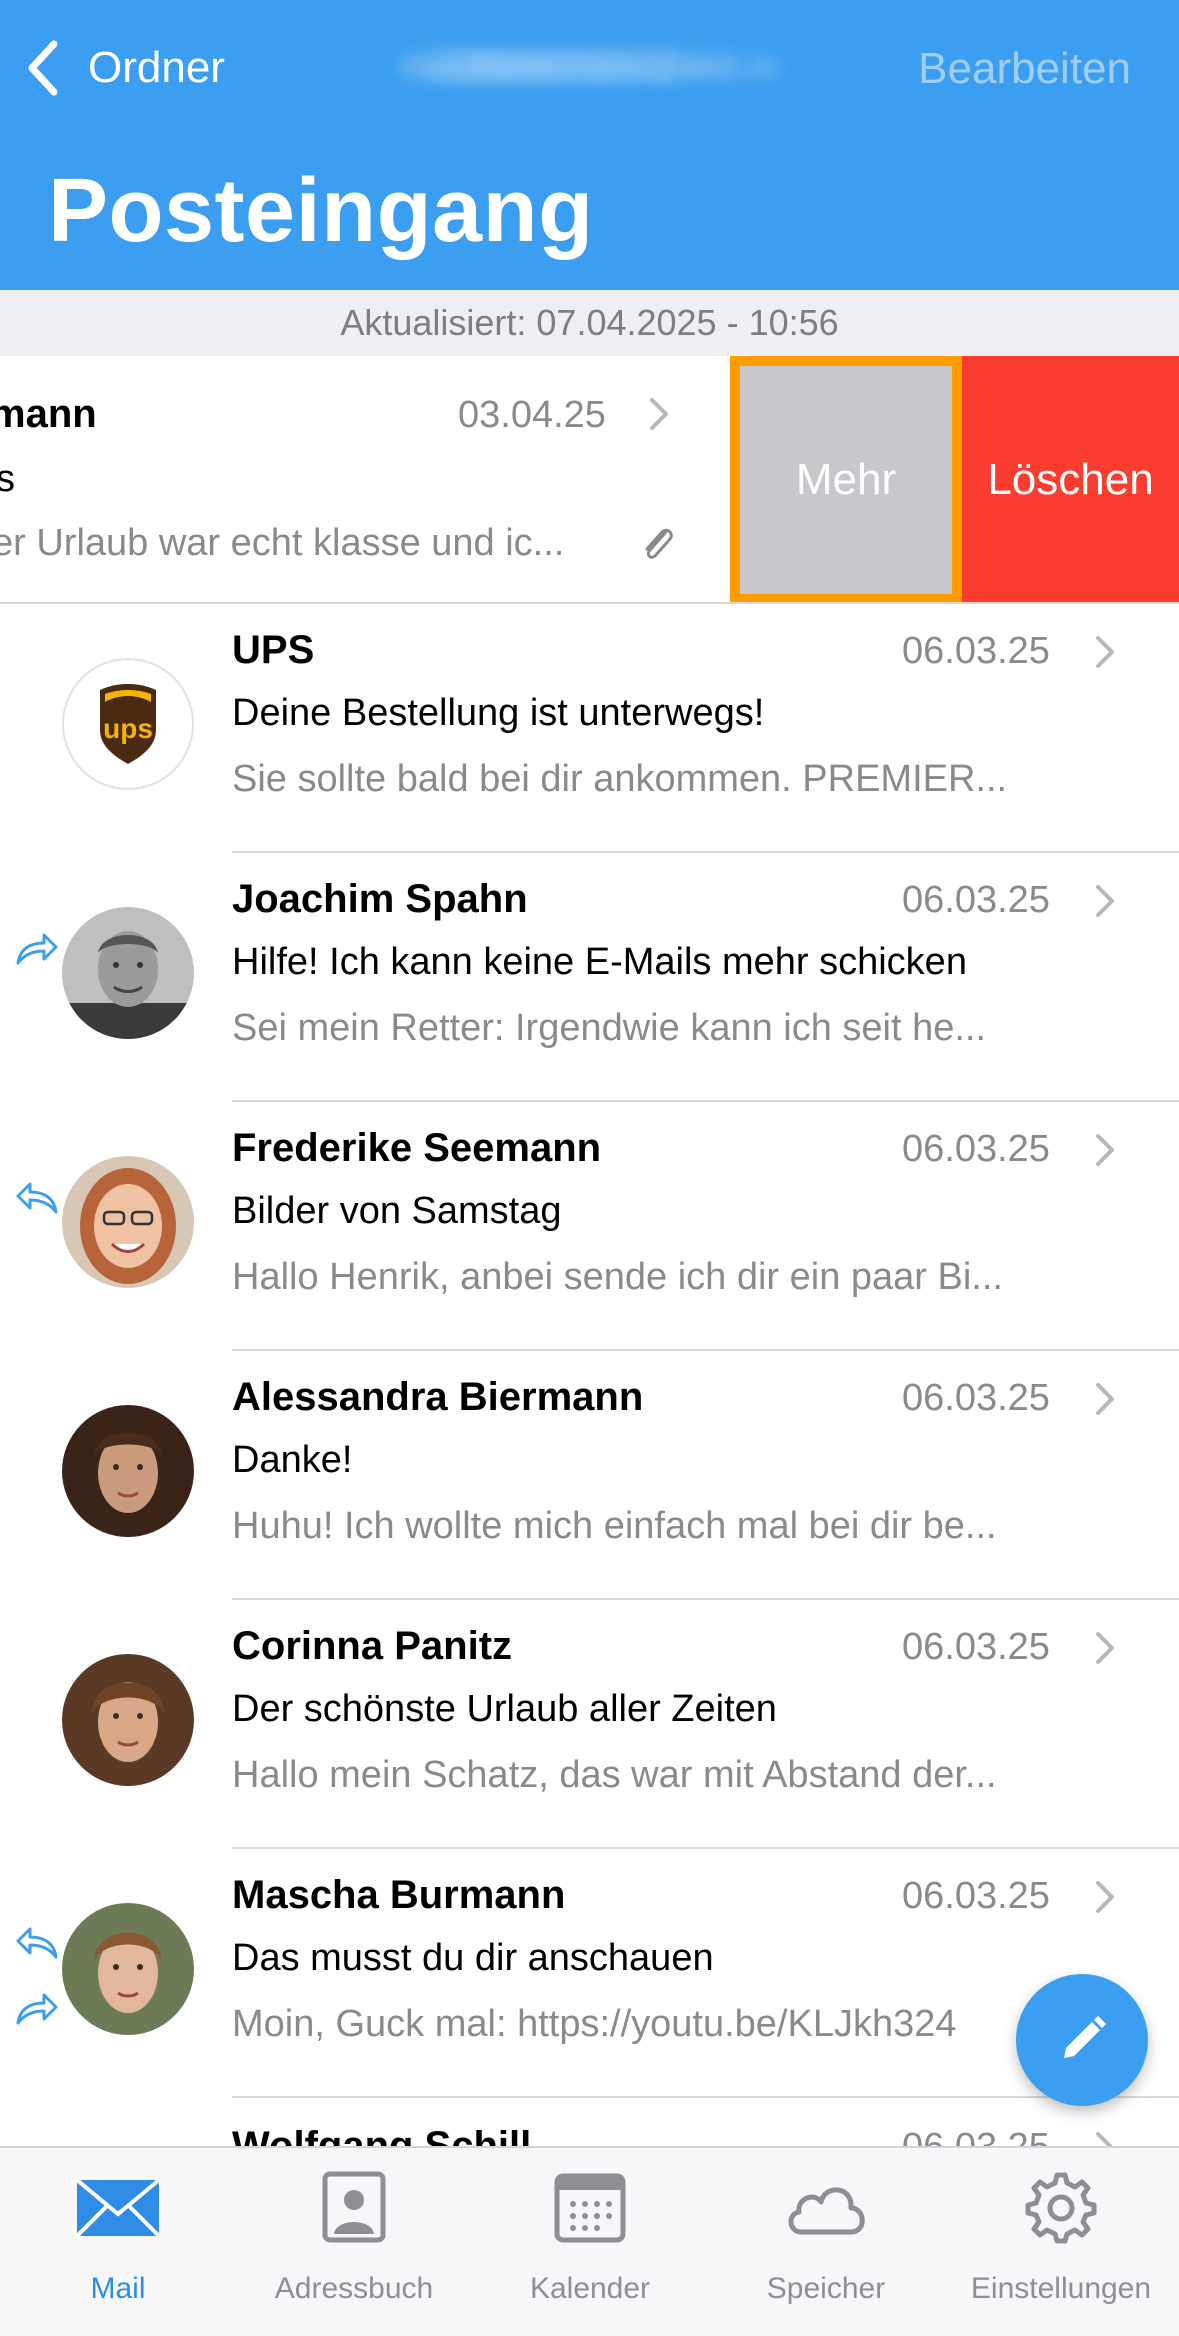  I want to click on tab-calendar: Kalender, so click(590, 2242).